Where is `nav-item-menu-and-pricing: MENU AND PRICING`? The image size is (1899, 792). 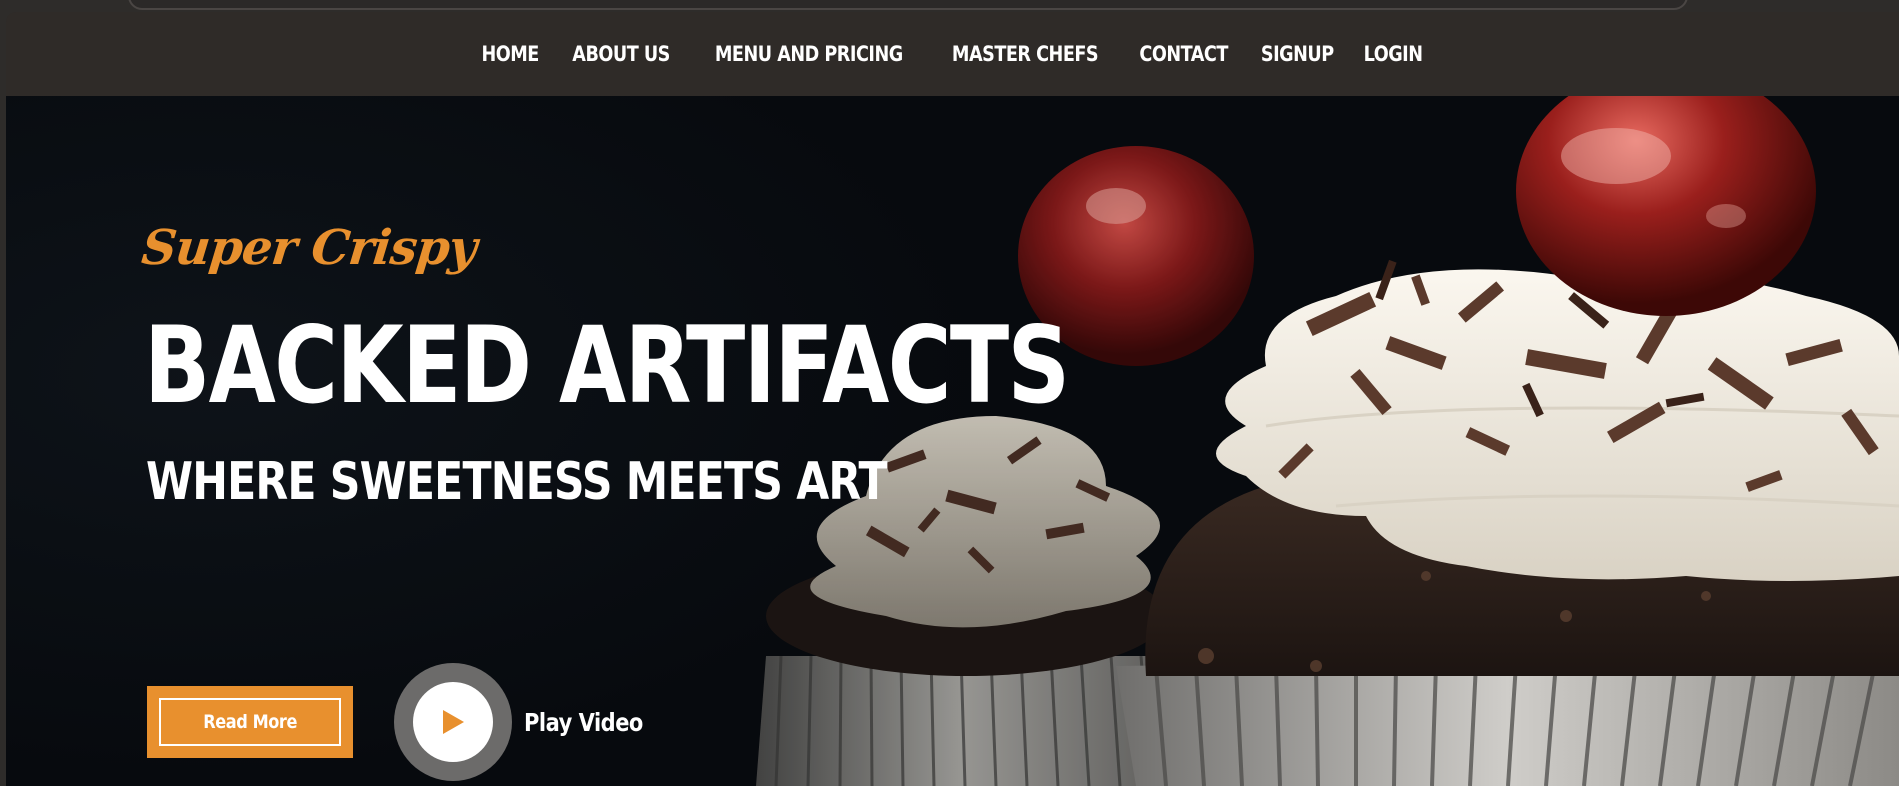 nav-item-menu-and-pricing: MENU AND PRICING is located at coordinates (808, 54).